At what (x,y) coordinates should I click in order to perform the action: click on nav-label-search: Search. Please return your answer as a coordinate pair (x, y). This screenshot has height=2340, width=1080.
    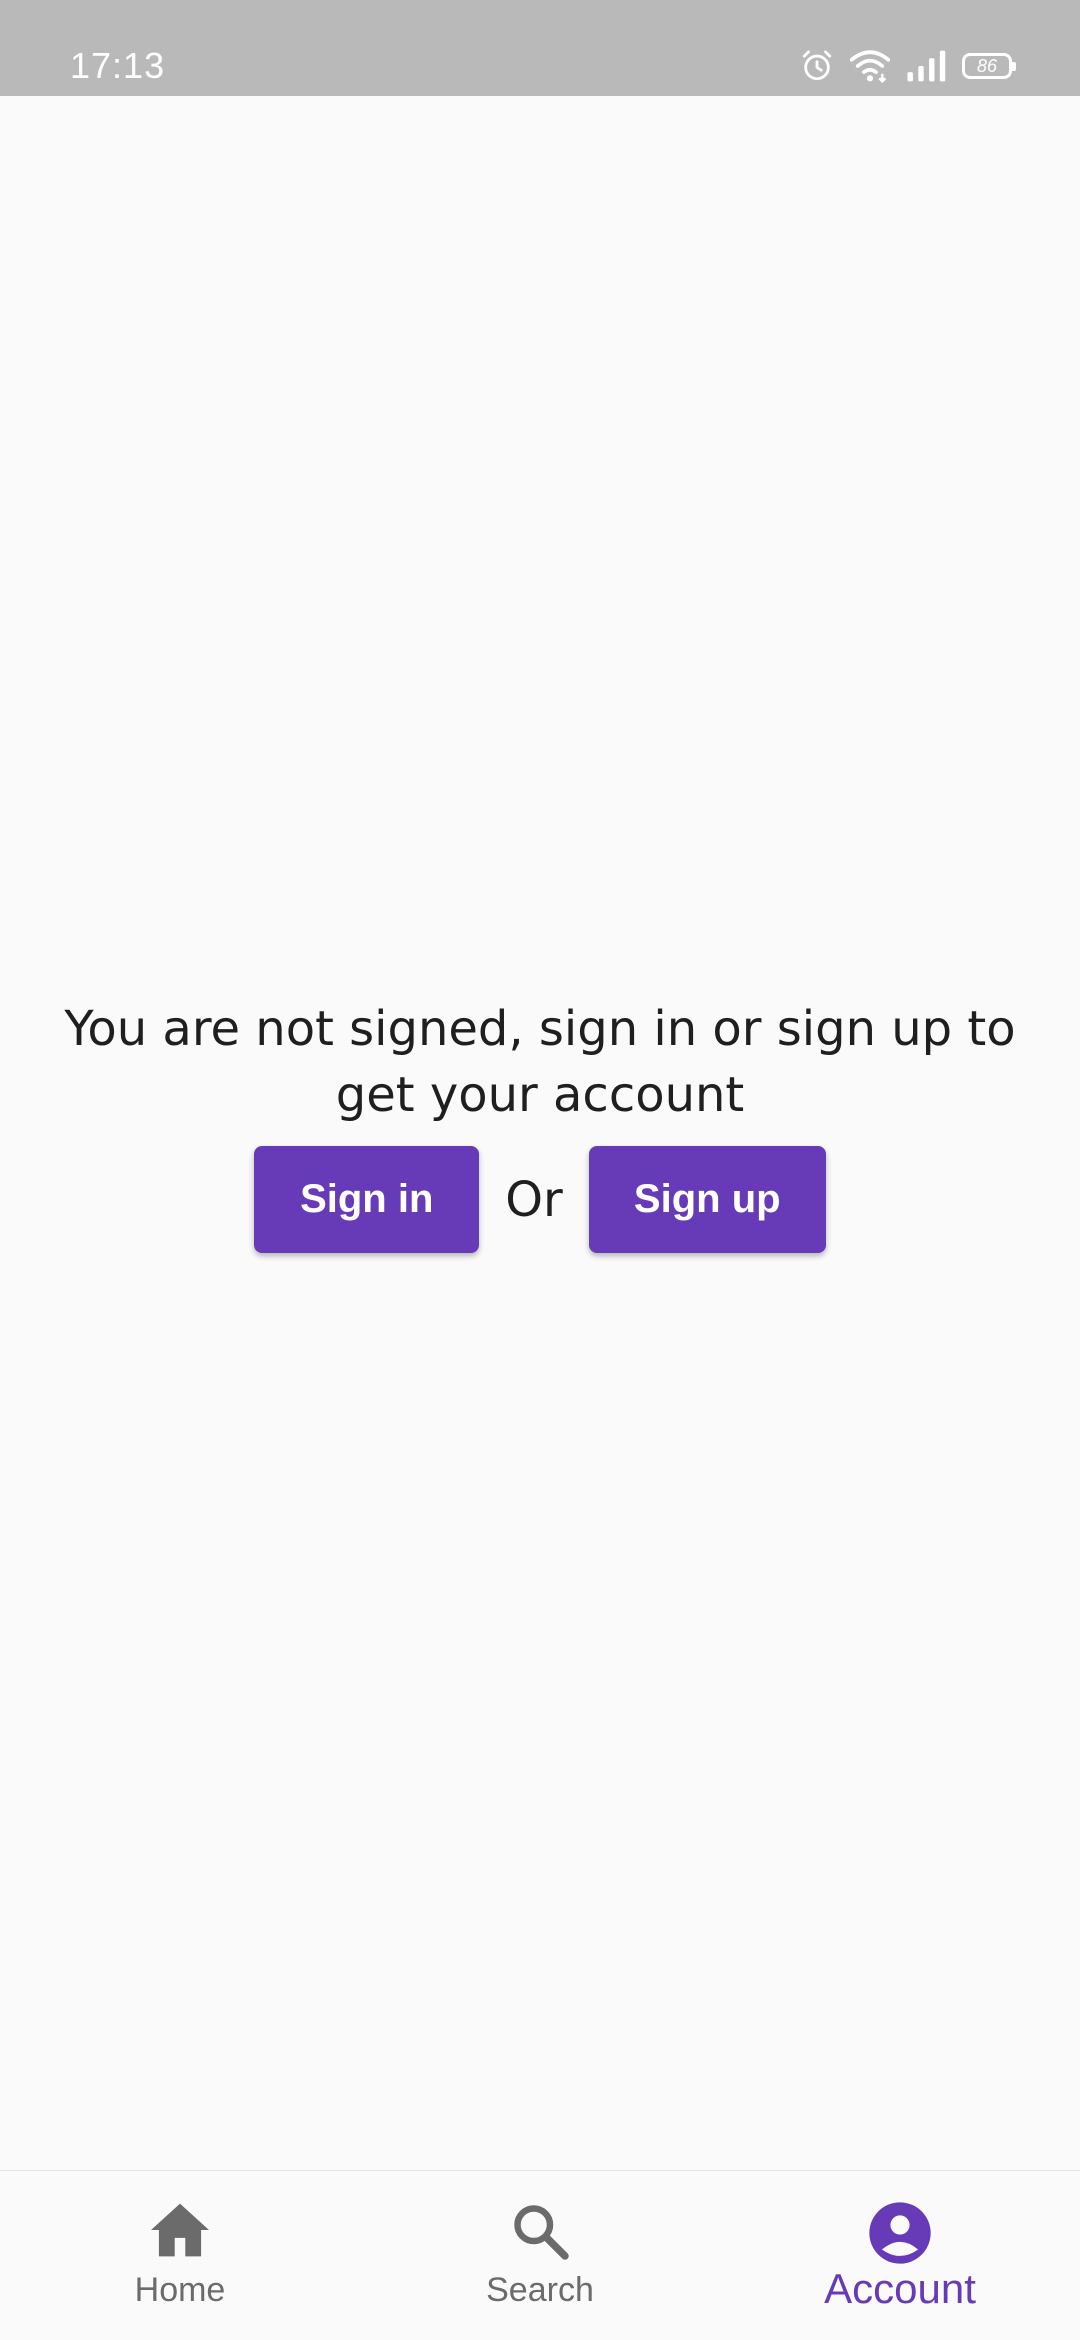
    Looking at the image, I should click on (540, 2290).